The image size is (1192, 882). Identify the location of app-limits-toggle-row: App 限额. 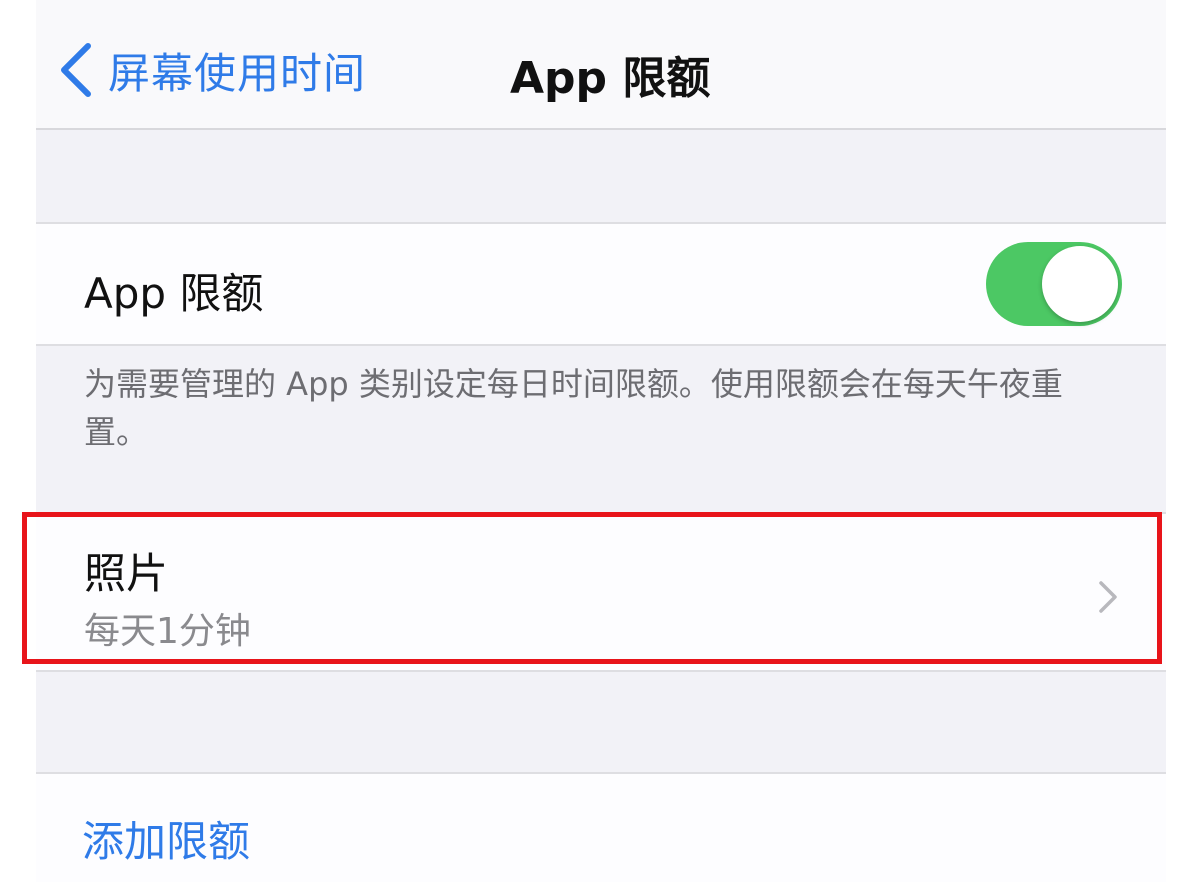
(601, 284).